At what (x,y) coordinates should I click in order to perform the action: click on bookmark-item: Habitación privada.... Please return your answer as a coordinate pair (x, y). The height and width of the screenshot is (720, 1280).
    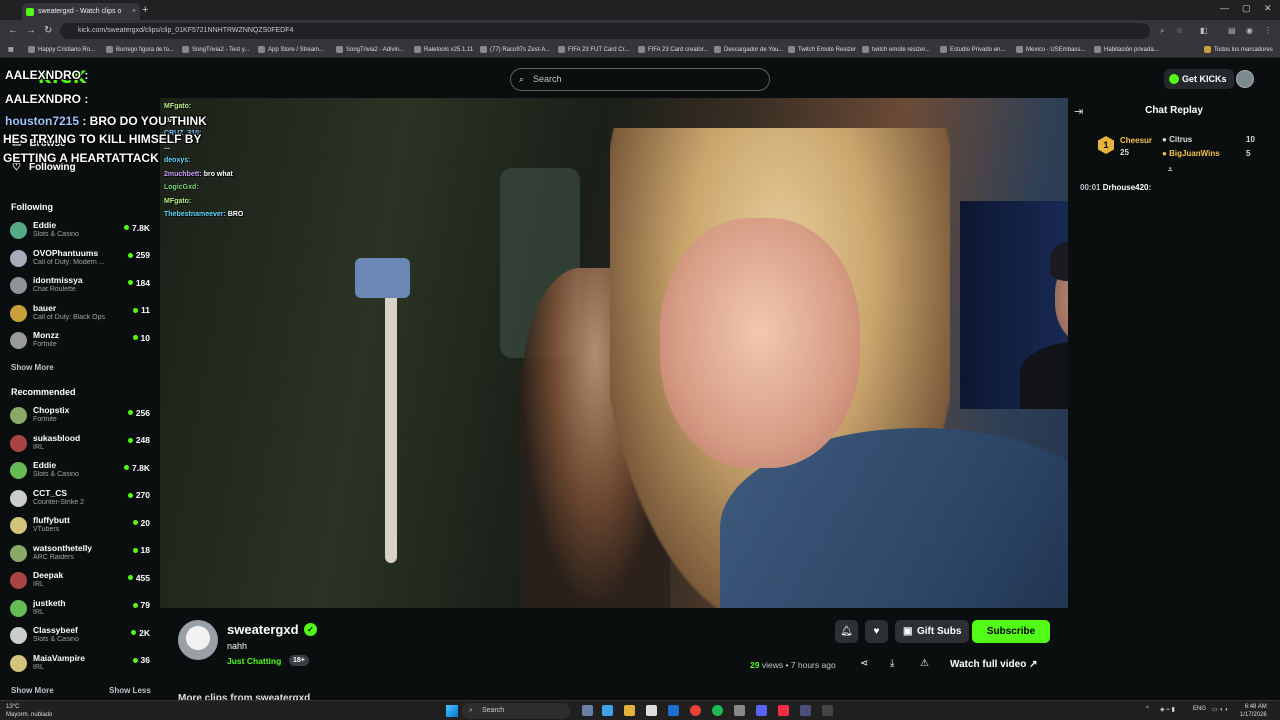
    Looking at the image, I should click on (1126, 49).